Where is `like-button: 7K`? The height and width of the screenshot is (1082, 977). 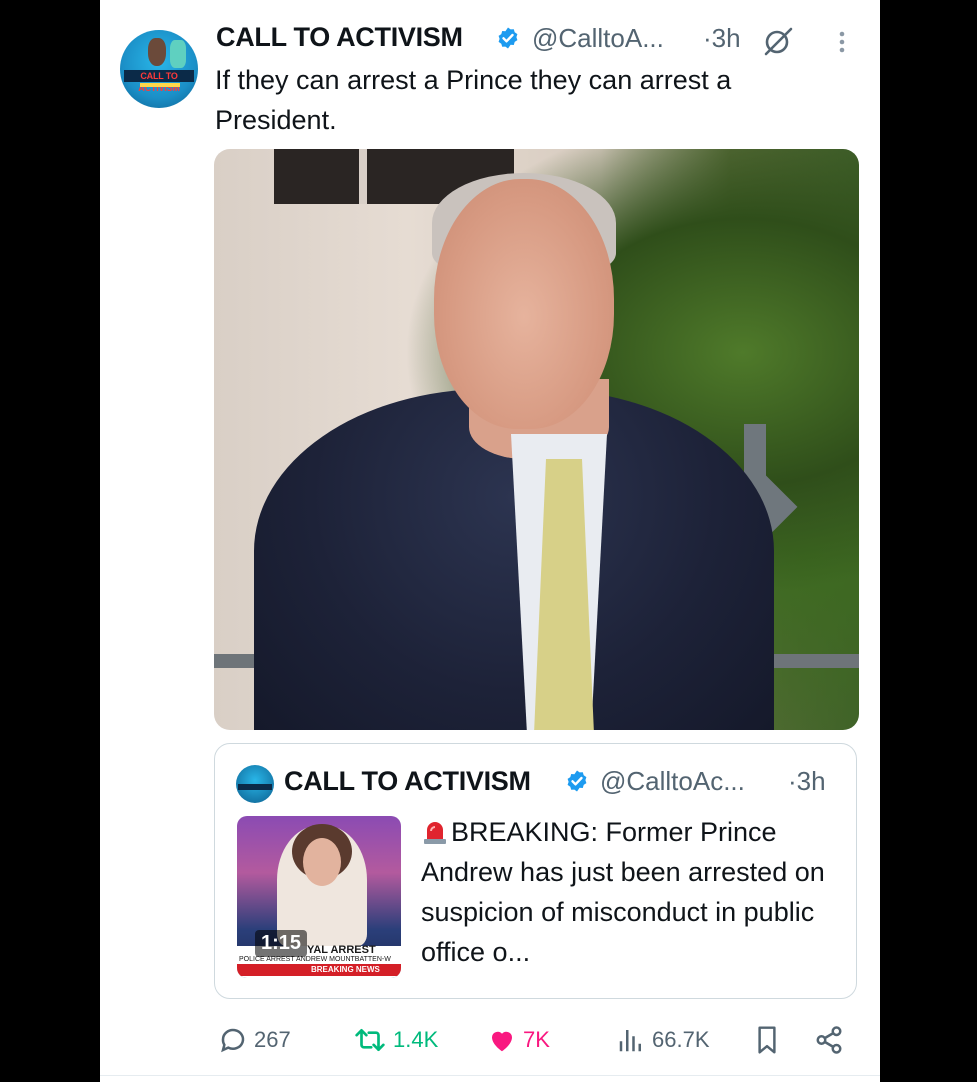 like-button: 7K is located at coordinates (518, 1040).